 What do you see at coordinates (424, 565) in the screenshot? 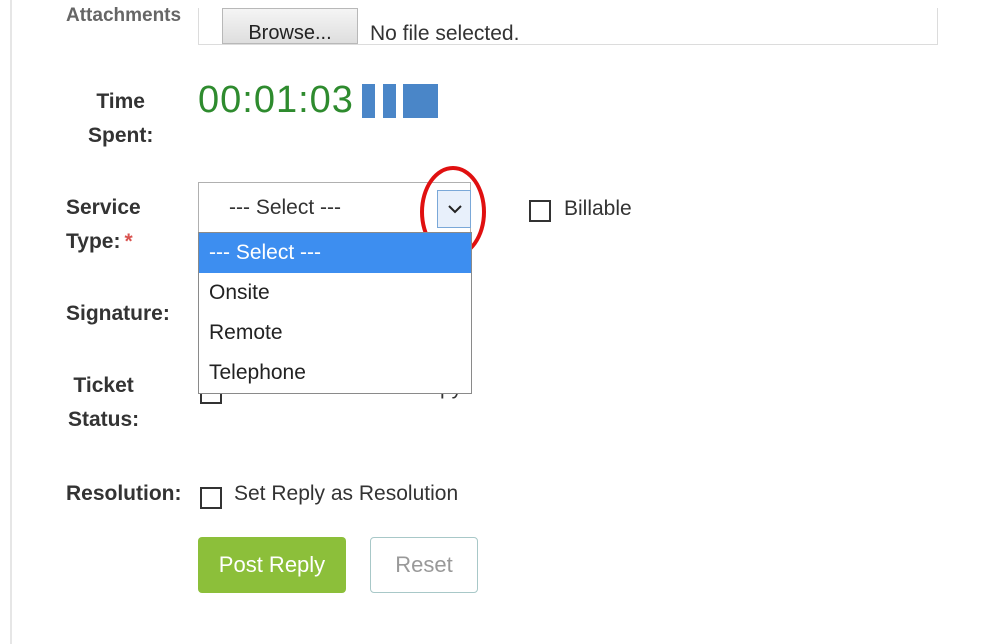
I see `reset-button: Reset` at bounding box center [424, 565].